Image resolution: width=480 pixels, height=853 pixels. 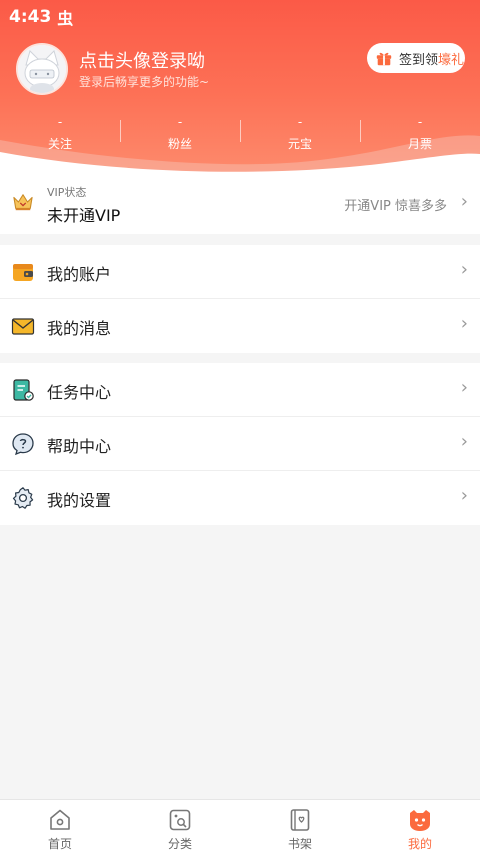 I want to click on gift-icon, so click(x=384, y=59).